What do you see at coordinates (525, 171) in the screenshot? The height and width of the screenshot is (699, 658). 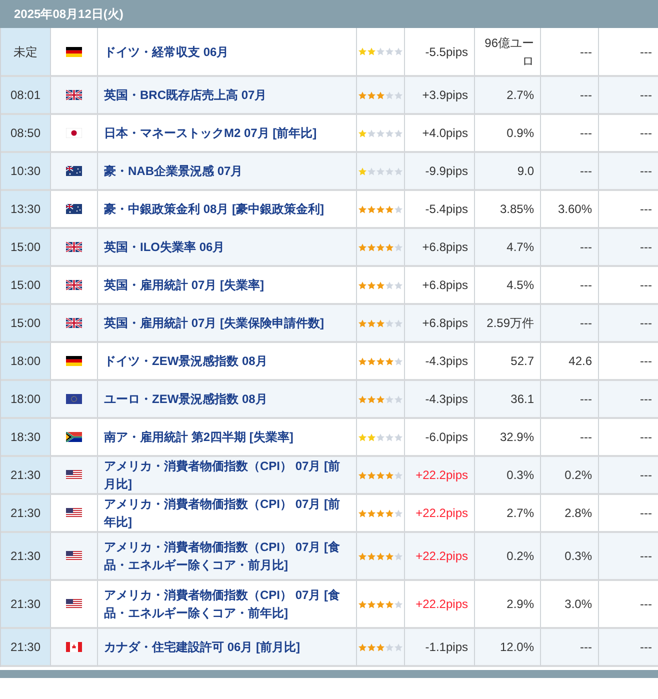 I see `table-cell-text: 9.0` at bounding box center [525, 171].